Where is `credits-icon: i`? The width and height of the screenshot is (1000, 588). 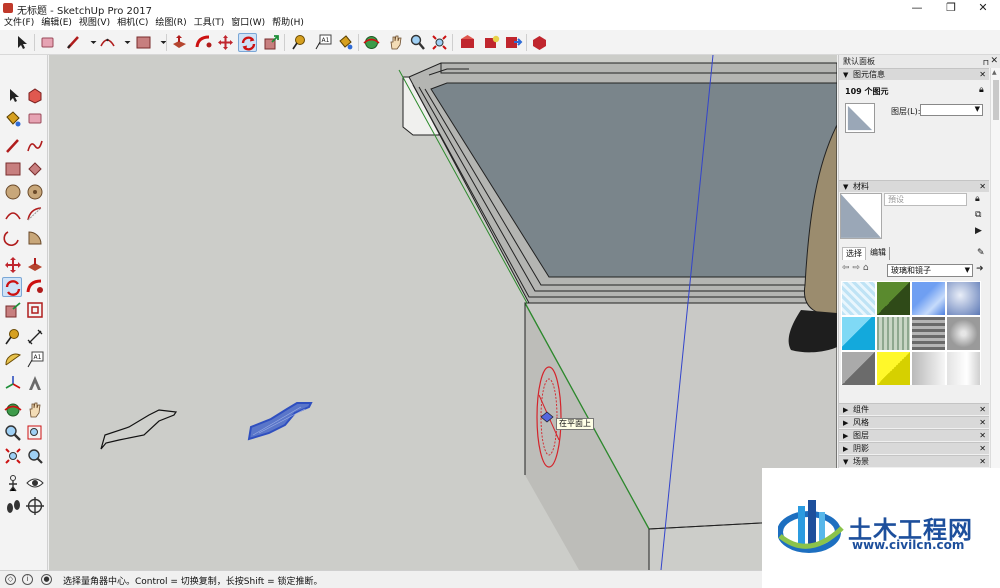
credits-icon: i is located at coordinates (27, 579).